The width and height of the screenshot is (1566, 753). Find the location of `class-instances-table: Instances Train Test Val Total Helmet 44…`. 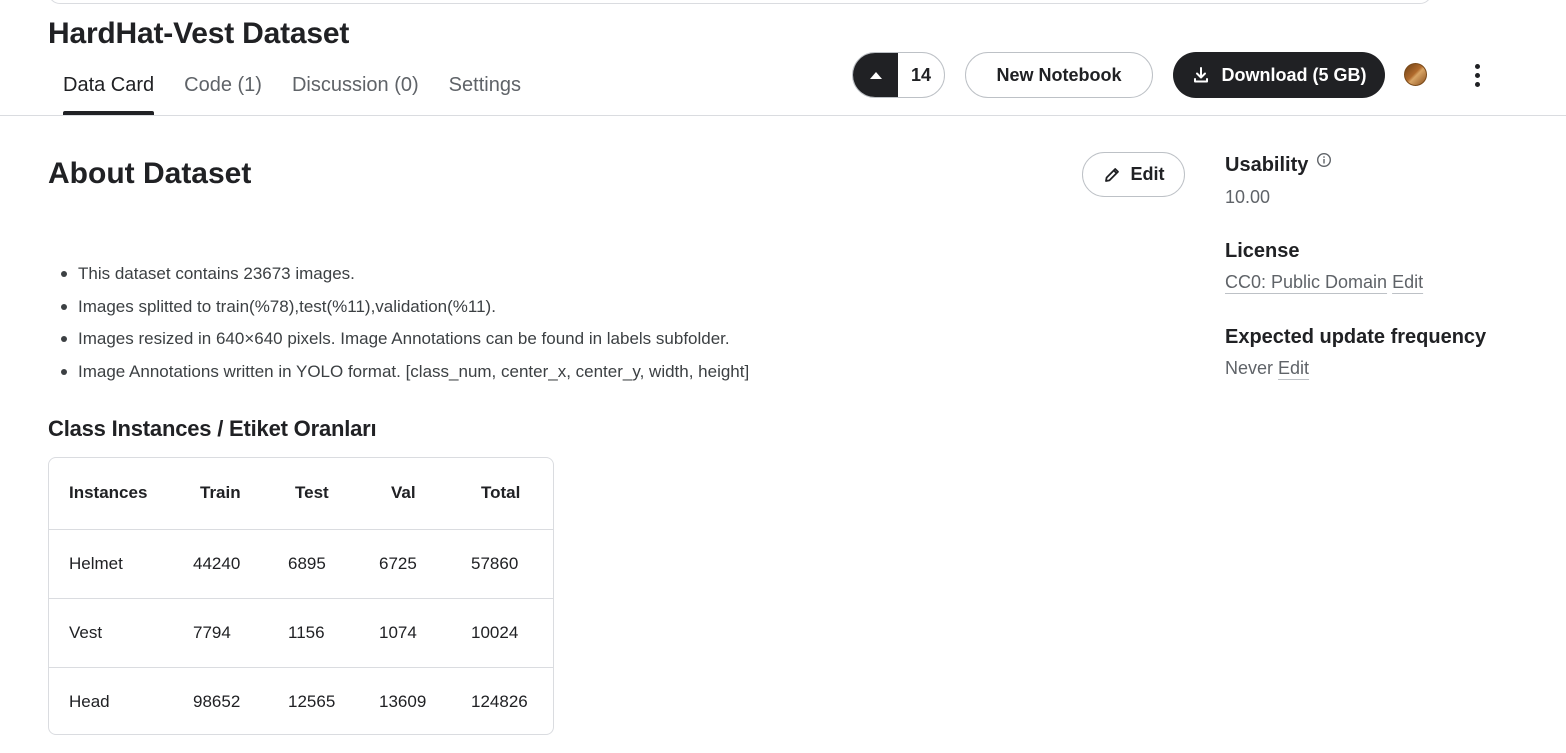

class-instances-table: Instances Train Test Val Total Helmet 44… is located at coordinates (301, 596).